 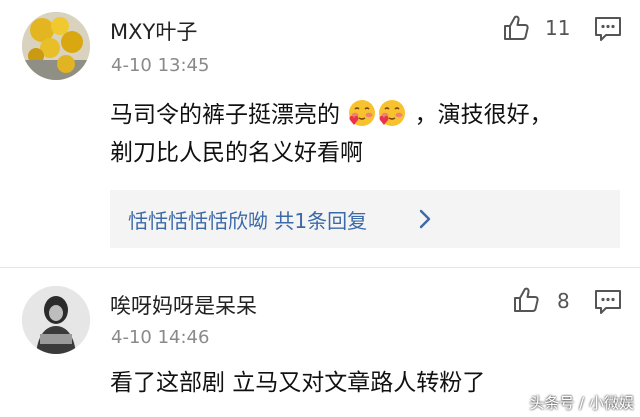 I want to click on comment-text: 马司令的裤子挺漂亮的 ，演技很好， 剃刀比人民的名义好看啊, so click(x=331, y=134).